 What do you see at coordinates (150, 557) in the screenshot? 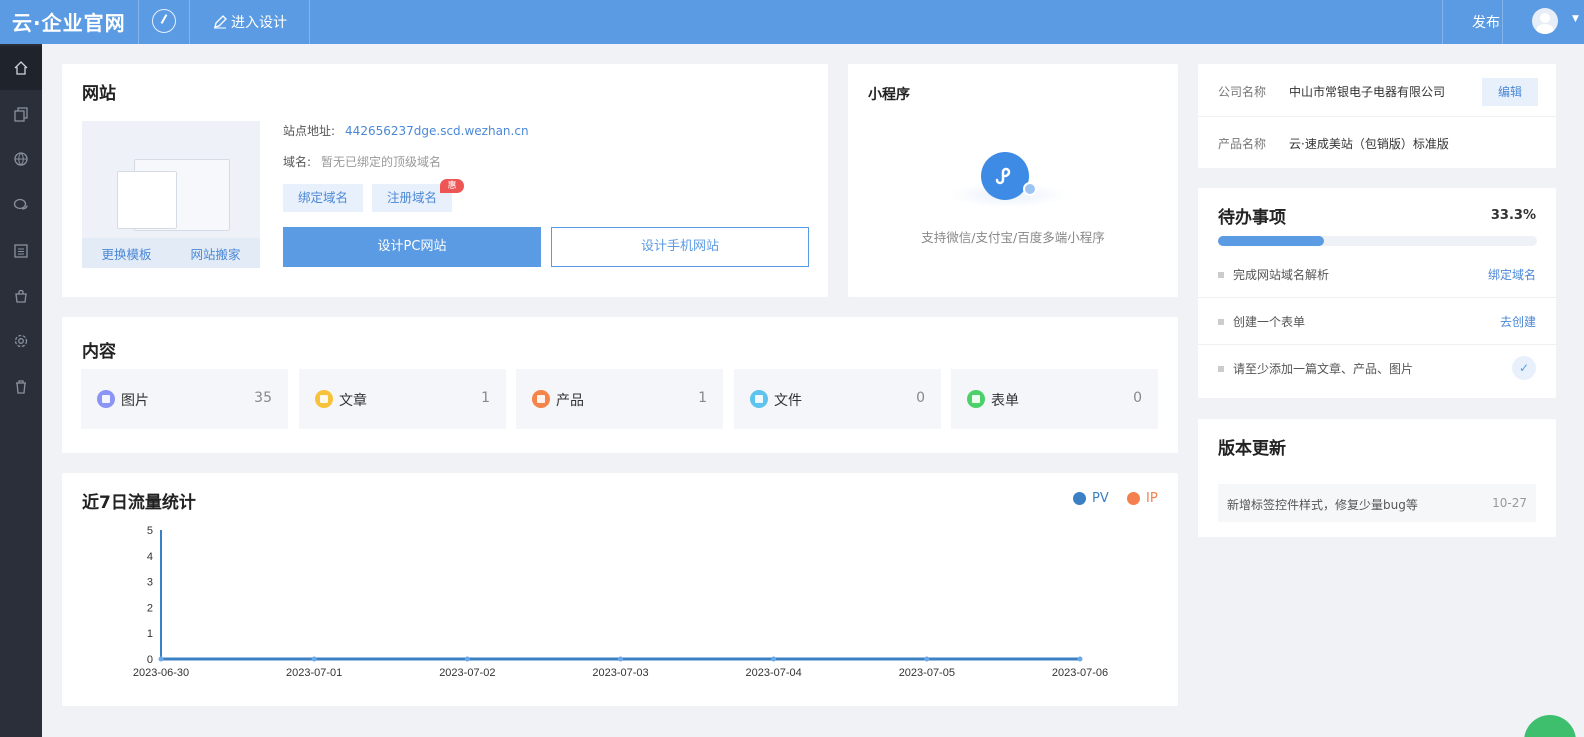
I see `y-tick-label: 4` at bounding box center [150, 557].